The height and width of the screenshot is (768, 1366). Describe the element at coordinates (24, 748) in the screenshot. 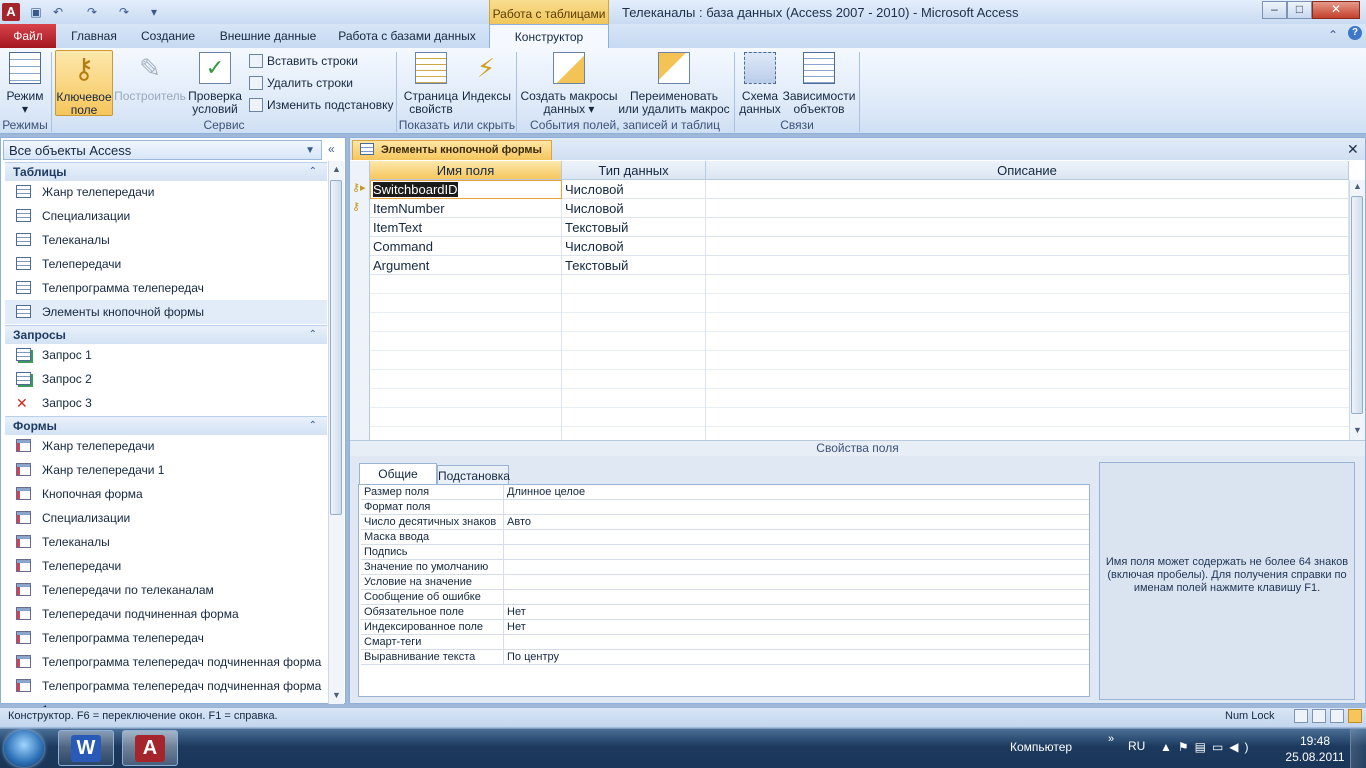

I see `start-button` at that location.